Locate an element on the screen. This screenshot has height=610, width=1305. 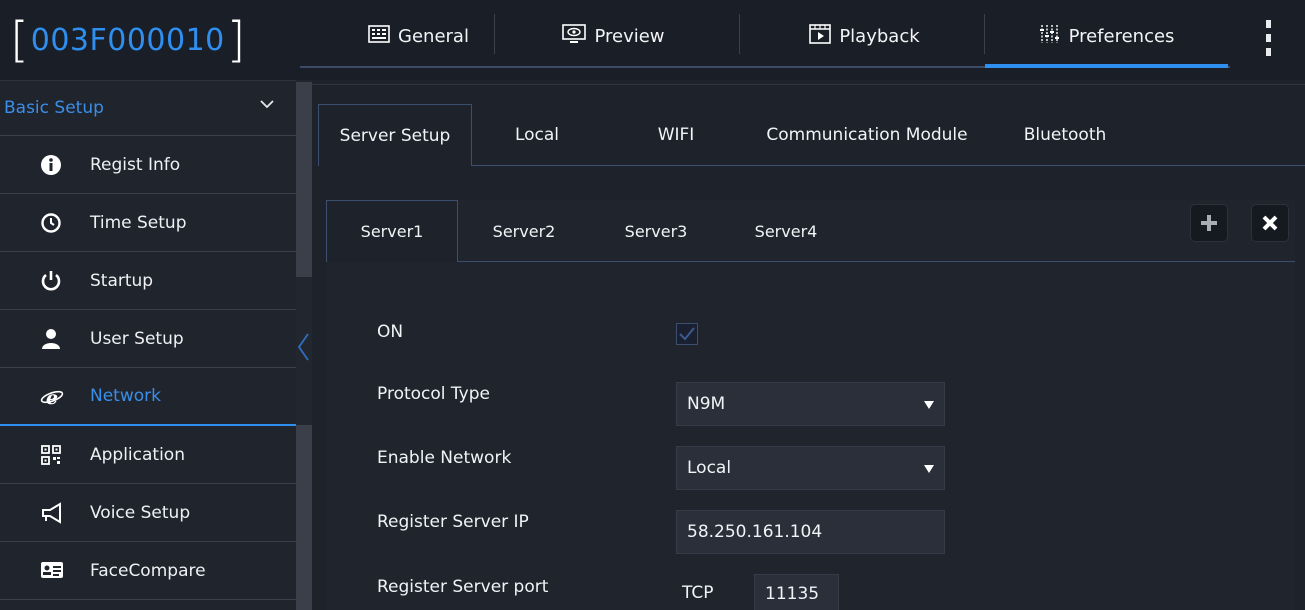
device-id-display: [ 003F000010 ] is located at coordinates (128, 40).